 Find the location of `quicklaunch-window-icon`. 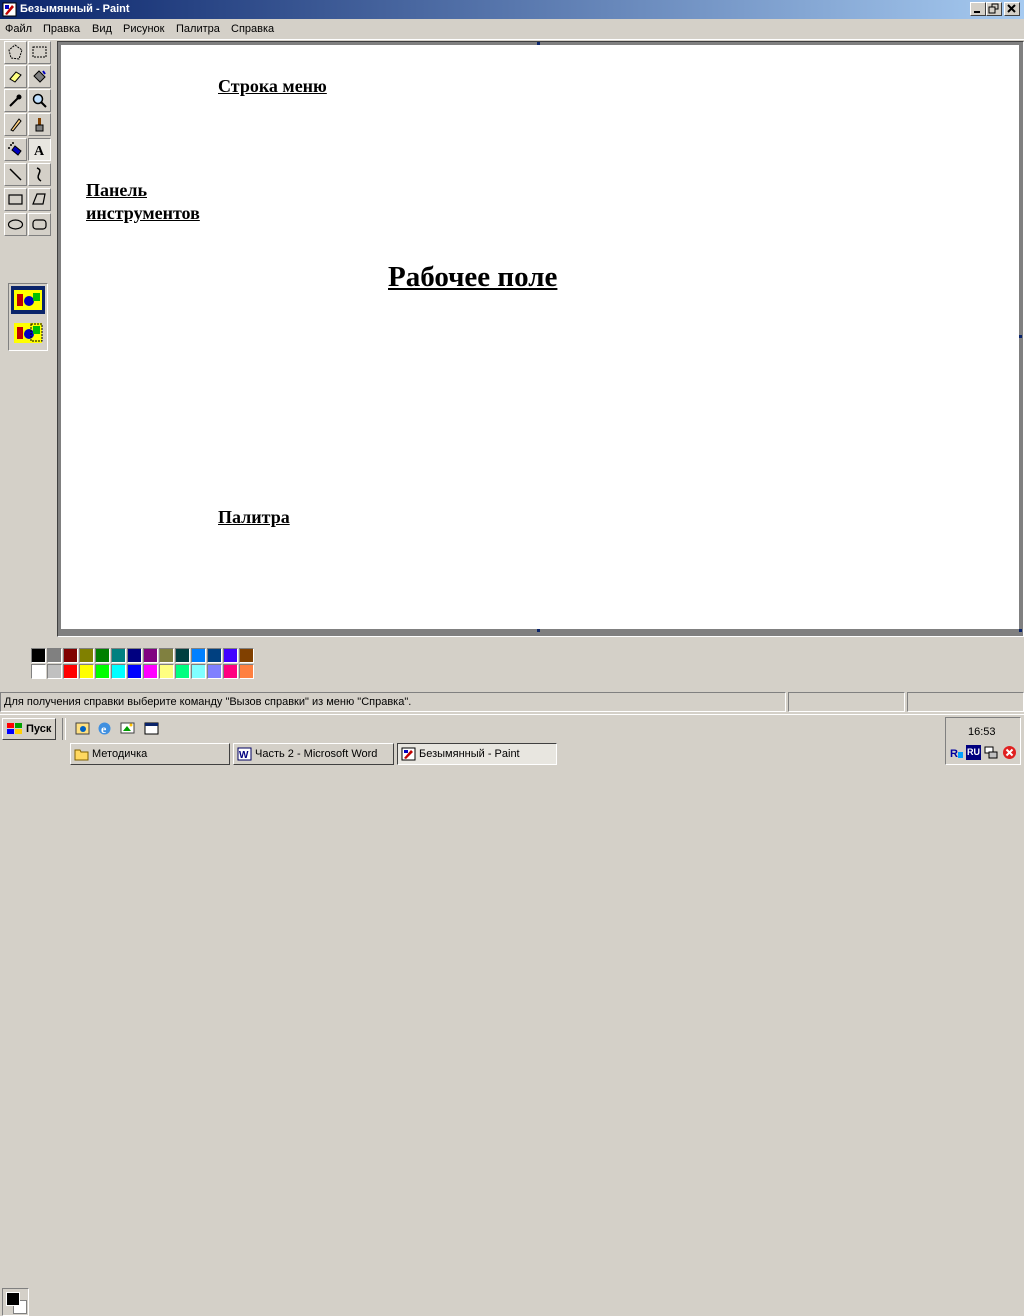

quicklaunch-window-icon is located at coordinates (151, 728).